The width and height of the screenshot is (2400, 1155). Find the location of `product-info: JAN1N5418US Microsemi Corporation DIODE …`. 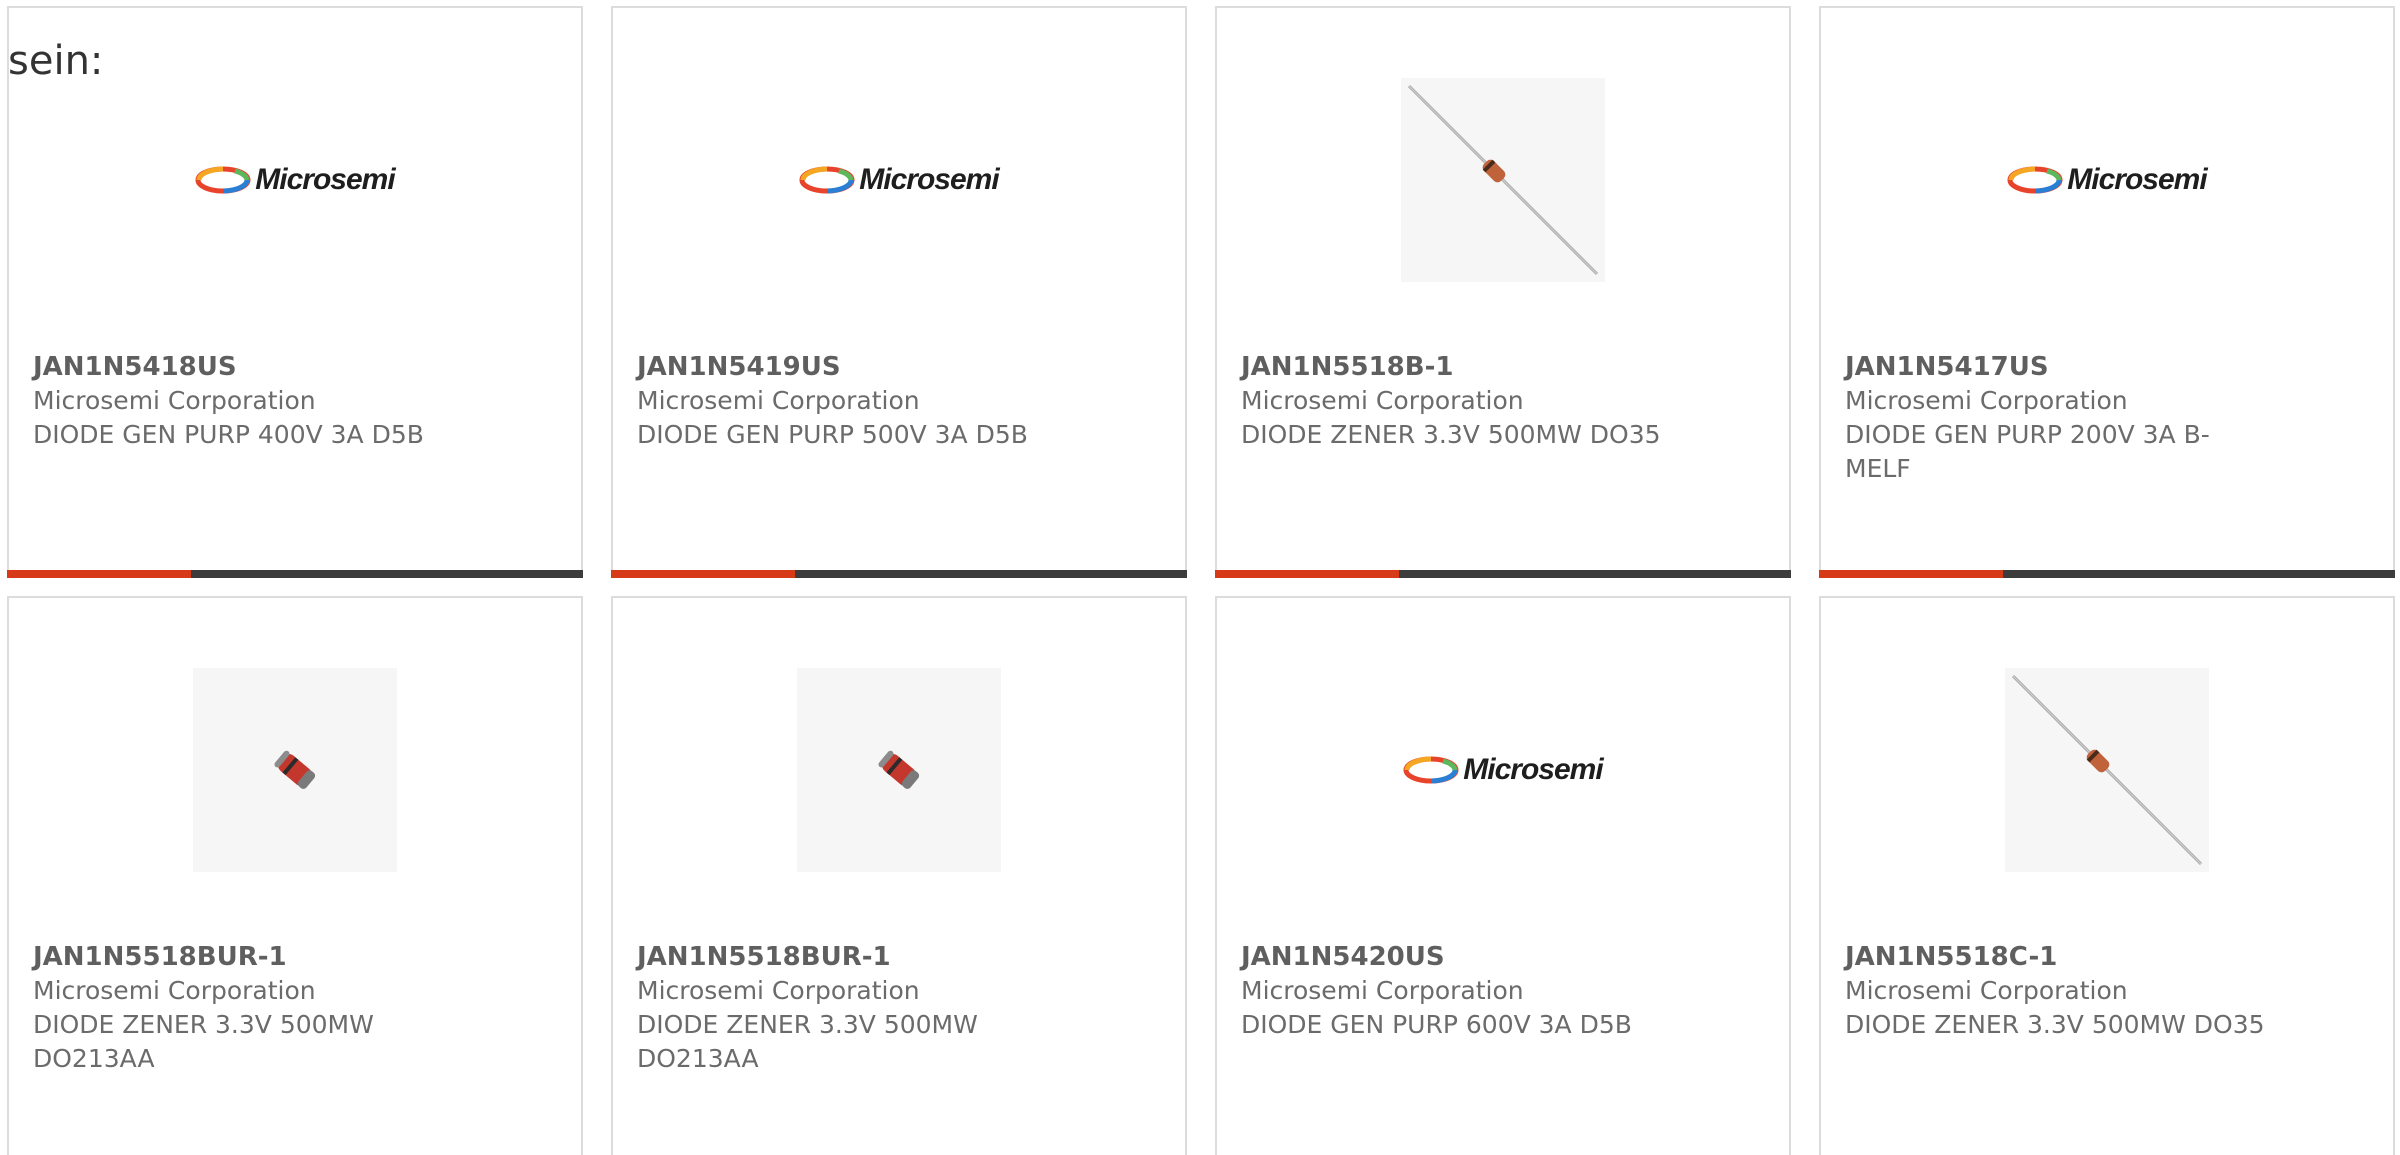

product-info: JAN1N5418US Microsemi Corporation DIODE … is located at coordinates (295, 401).